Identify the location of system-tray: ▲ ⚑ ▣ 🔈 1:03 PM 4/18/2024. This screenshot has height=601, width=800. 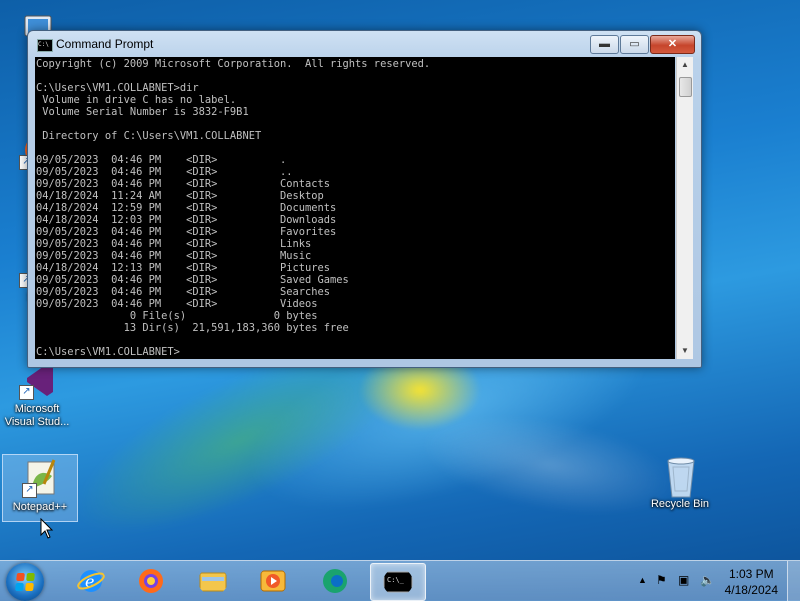
(705, 581).